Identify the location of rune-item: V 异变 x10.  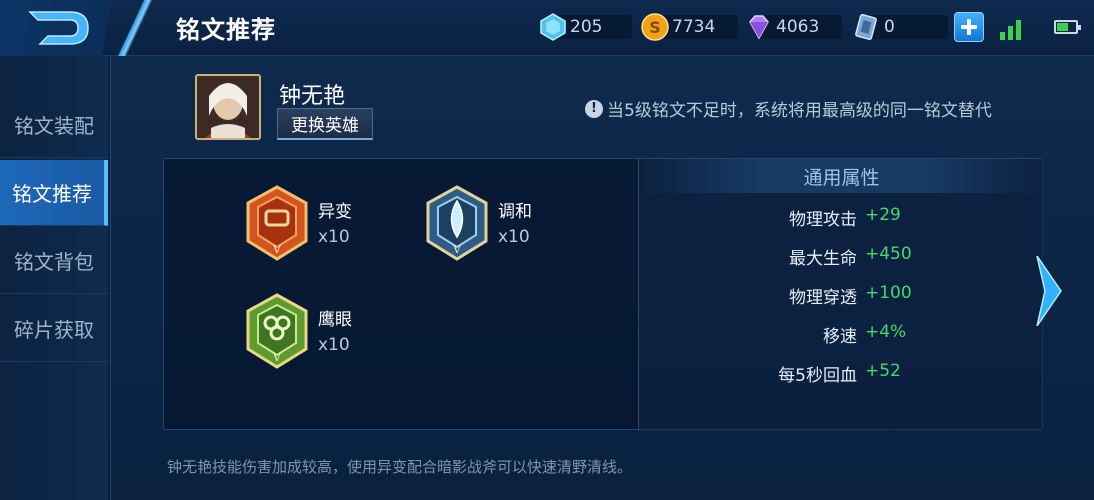
(324, 225).